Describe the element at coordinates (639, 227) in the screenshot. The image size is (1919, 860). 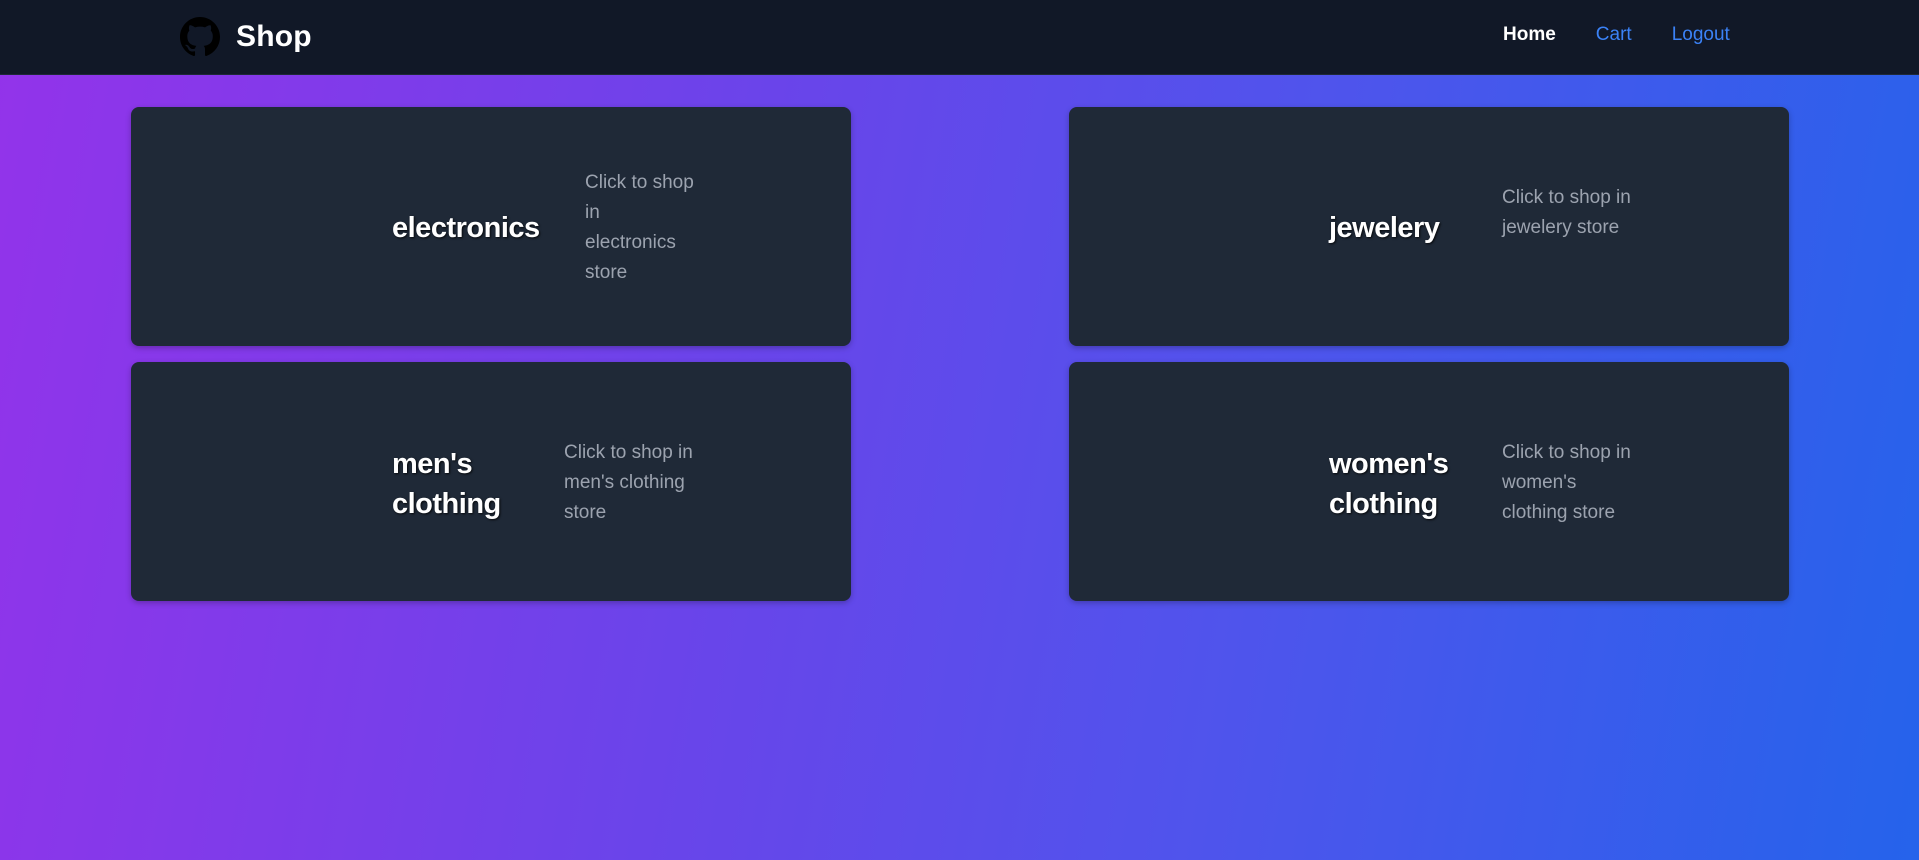
I see `category-description: Click to shop in electronics store` at that location.